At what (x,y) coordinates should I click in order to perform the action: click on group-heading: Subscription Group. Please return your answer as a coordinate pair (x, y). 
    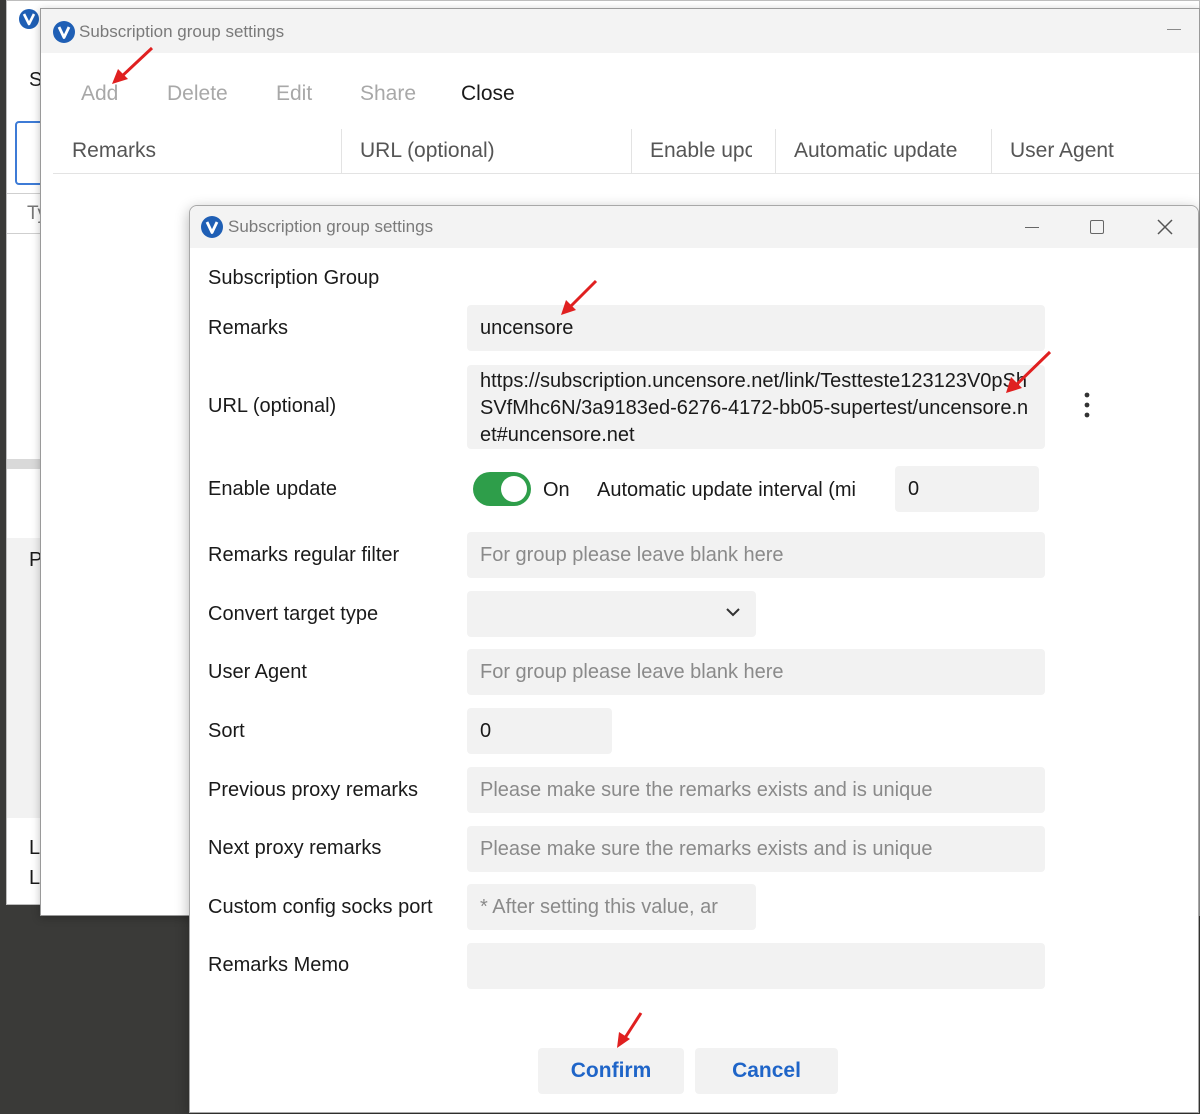
    Looking at the image, I should click on (294, 278).